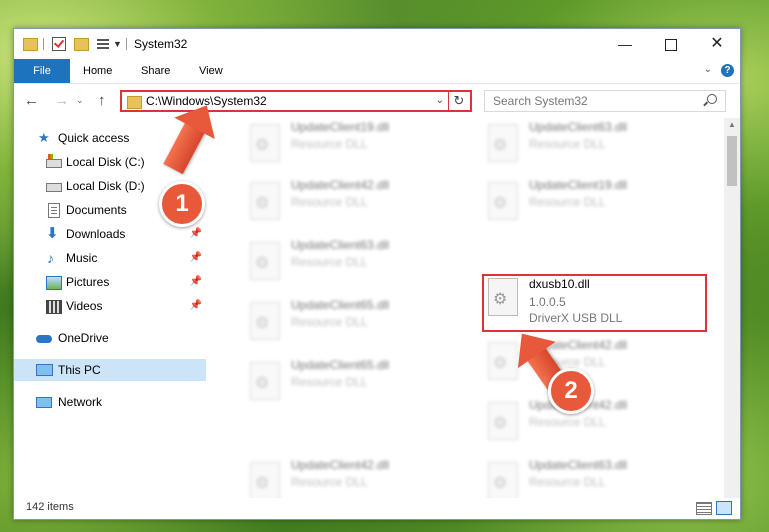  Describe the element at coordinates (732, 308) in the screenshot. I see `vertical-scrollbar: ▲` at that location.